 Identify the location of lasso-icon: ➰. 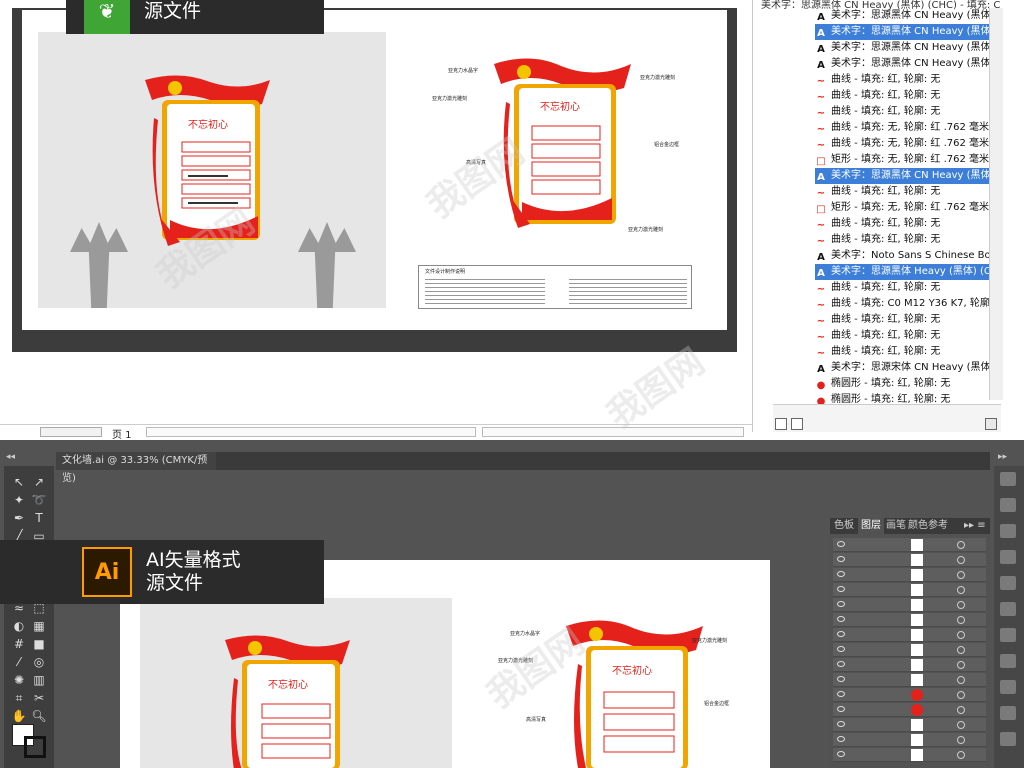
(39, 500).